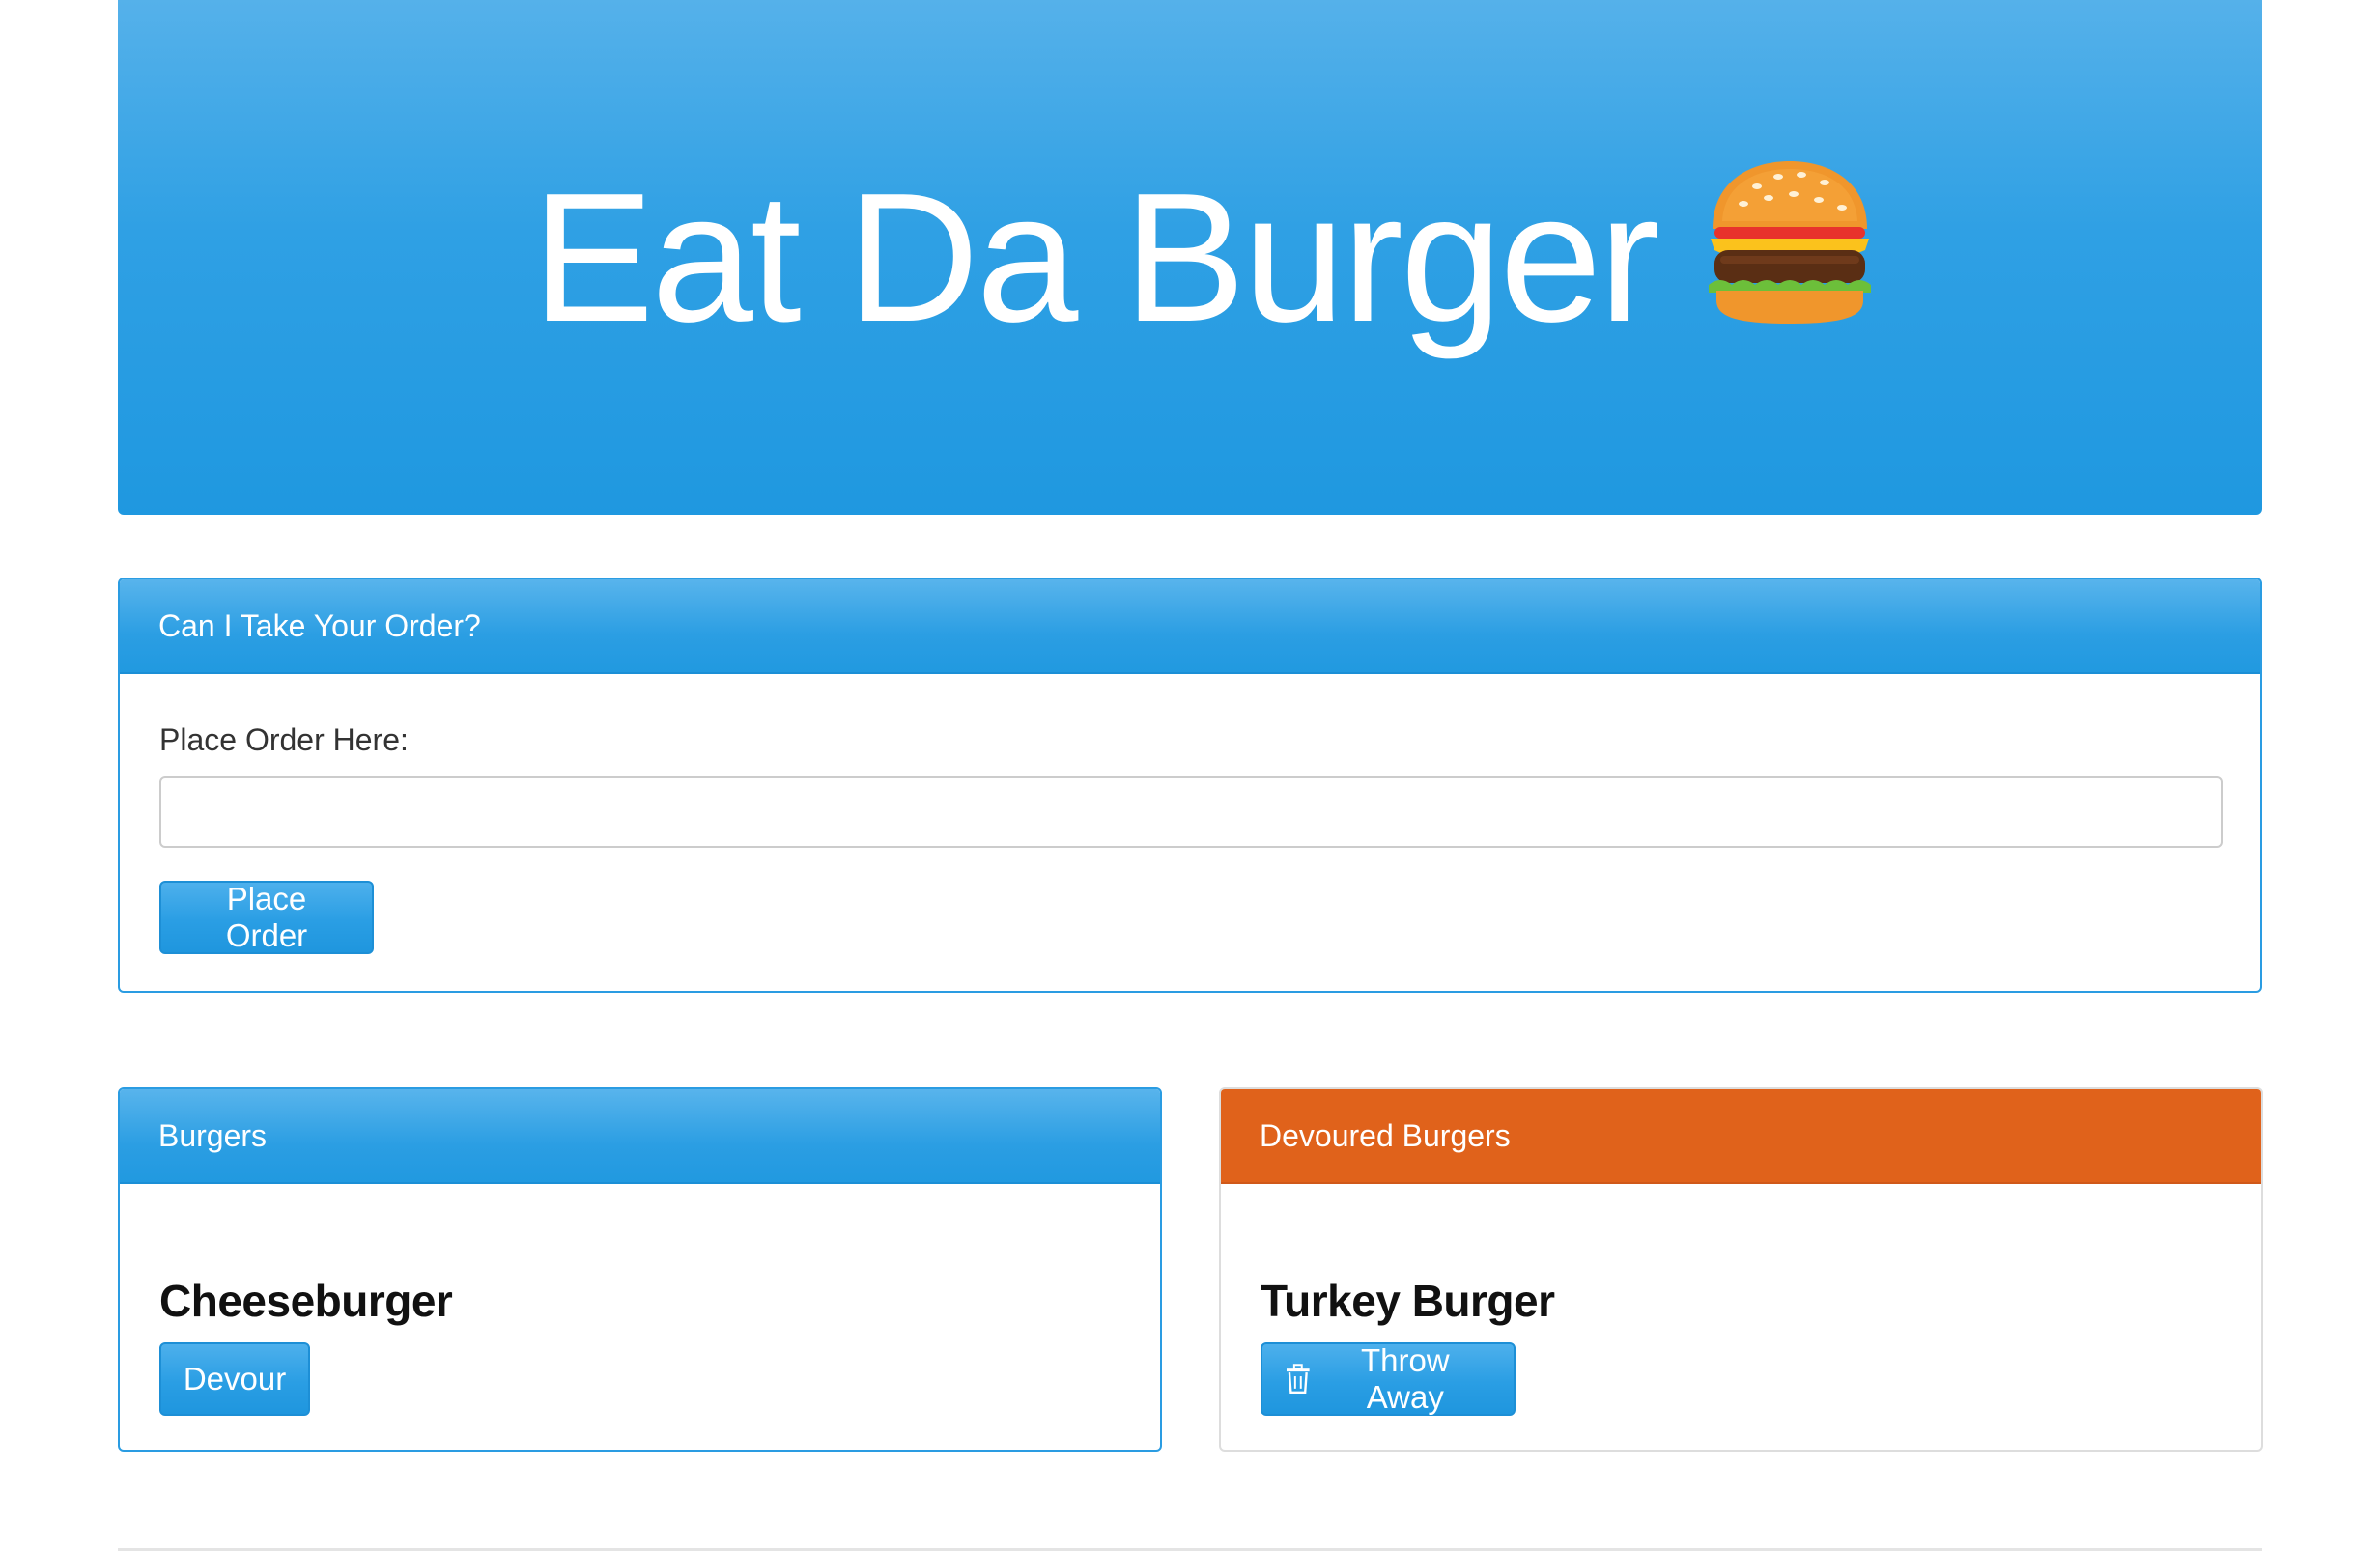  Describe the element at coordinates (1095, 257) in the screenshot. I see `page-title-text: Eat Da Burger` at that location.